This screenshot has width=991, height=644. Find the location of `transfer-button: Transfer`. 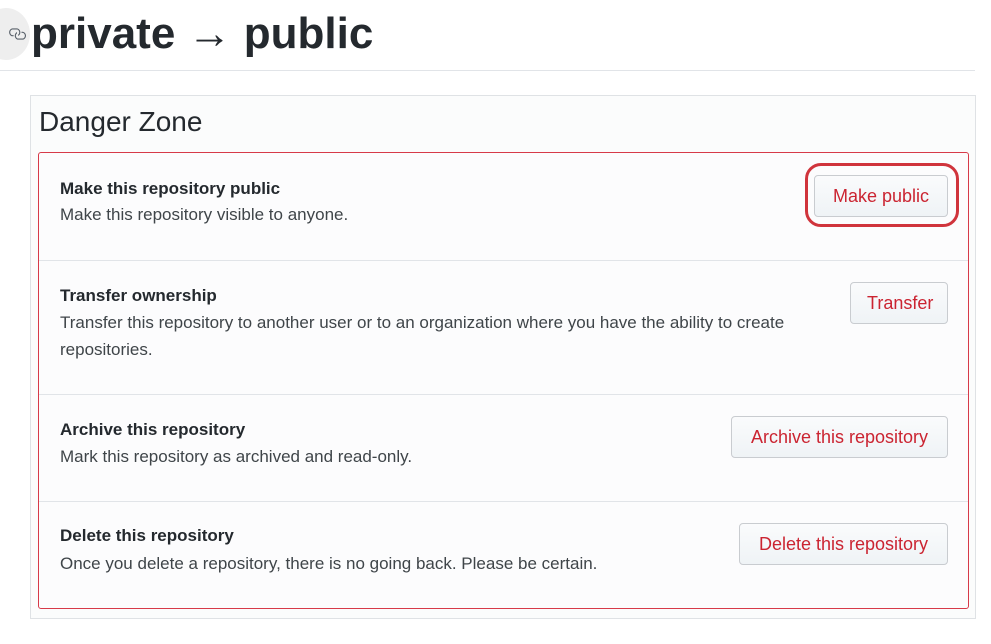

transfer-button: Transfer is located at coordinates (899, 303).